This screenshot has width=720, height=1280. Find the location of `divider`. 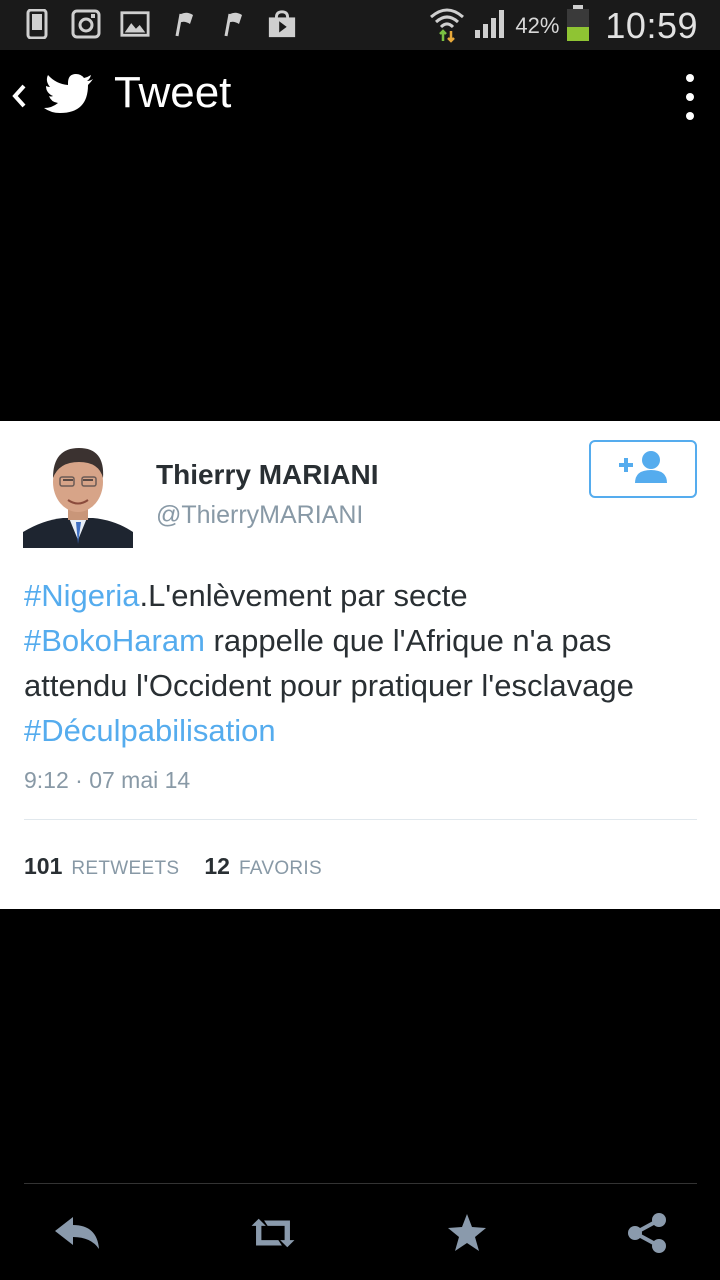

divider is located at coordinates (360, 819).